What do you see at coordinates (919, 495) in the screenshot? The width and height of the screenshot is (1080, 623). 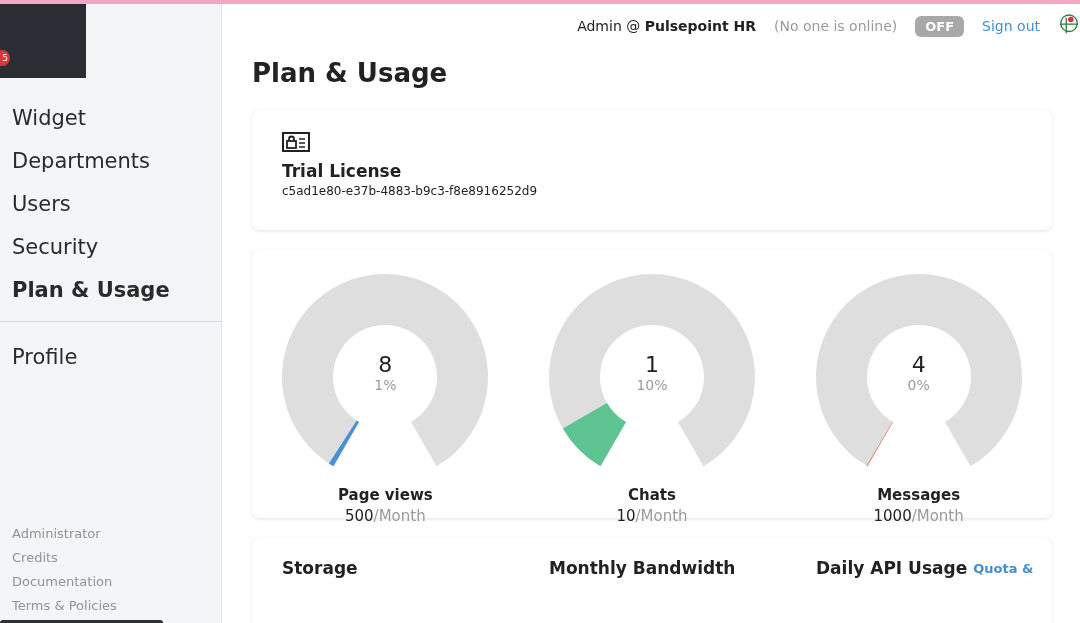 I see `gauge-label: Messages` at bounding box center [919, 495].